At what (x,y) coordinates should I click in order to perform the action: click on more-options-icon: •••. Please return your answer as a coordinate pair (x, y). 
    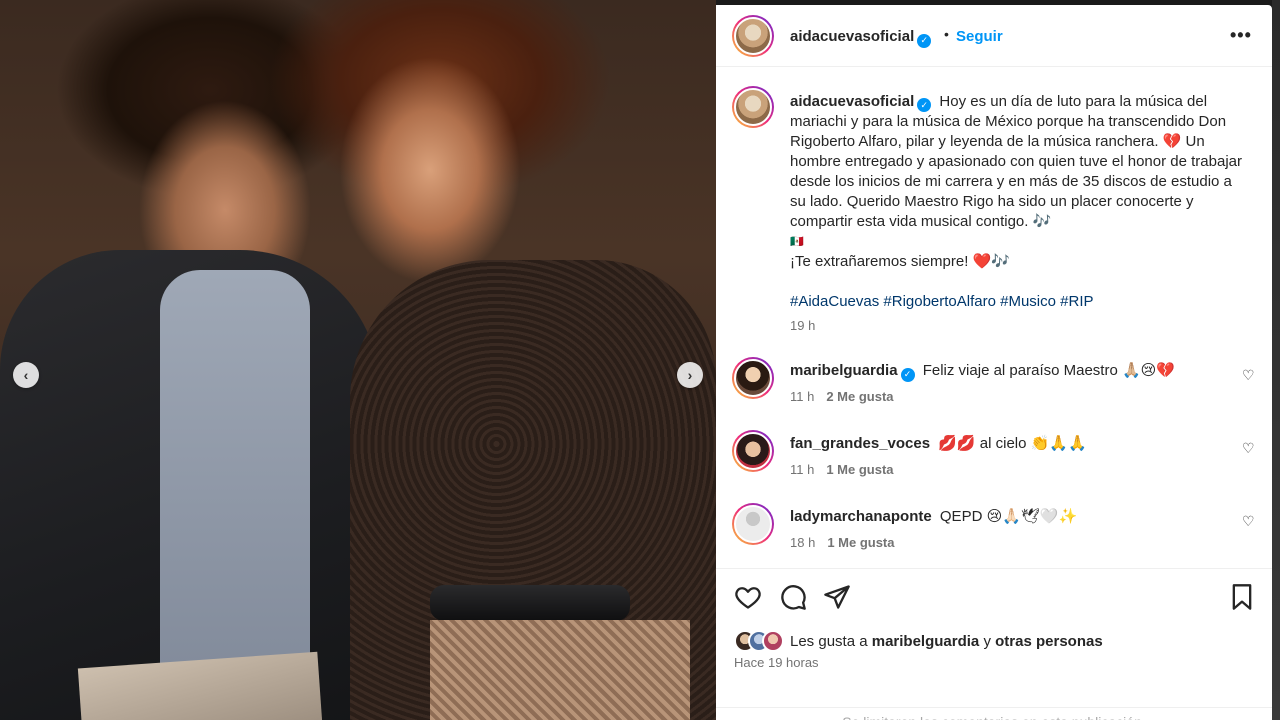
    Looking at the image, I should click on (1241, 35).